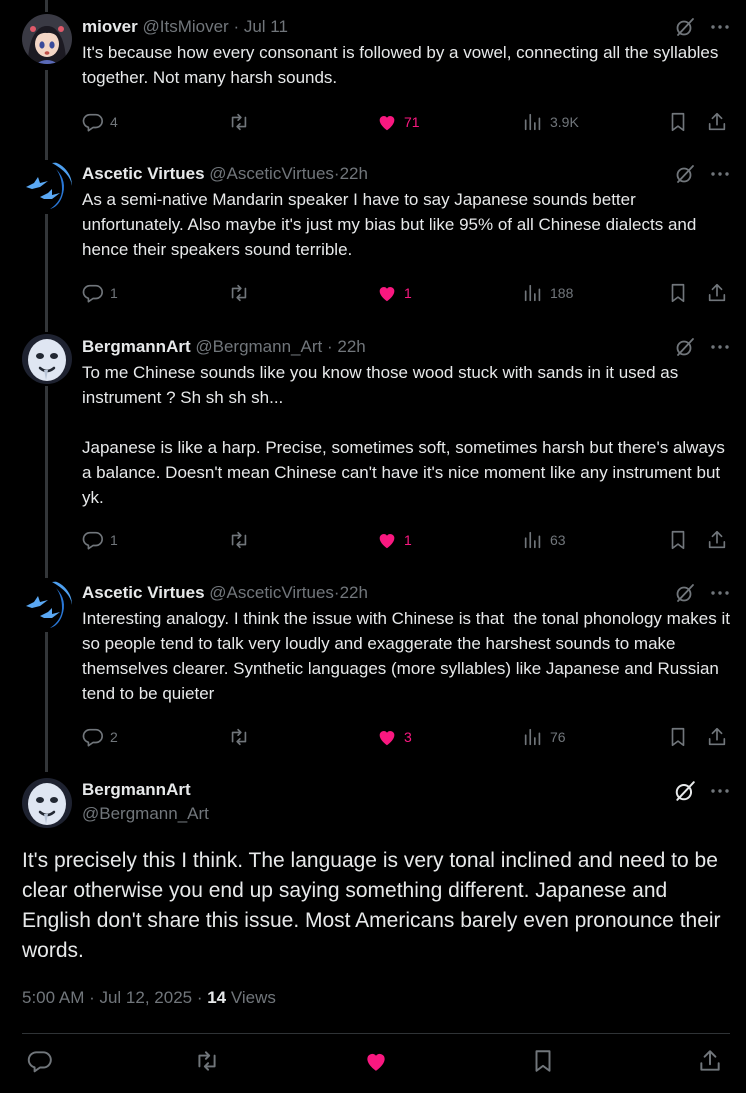 The width and height of the screenshot is (746, 1093). I want to click on reply-button: 2, so click(100, 737).